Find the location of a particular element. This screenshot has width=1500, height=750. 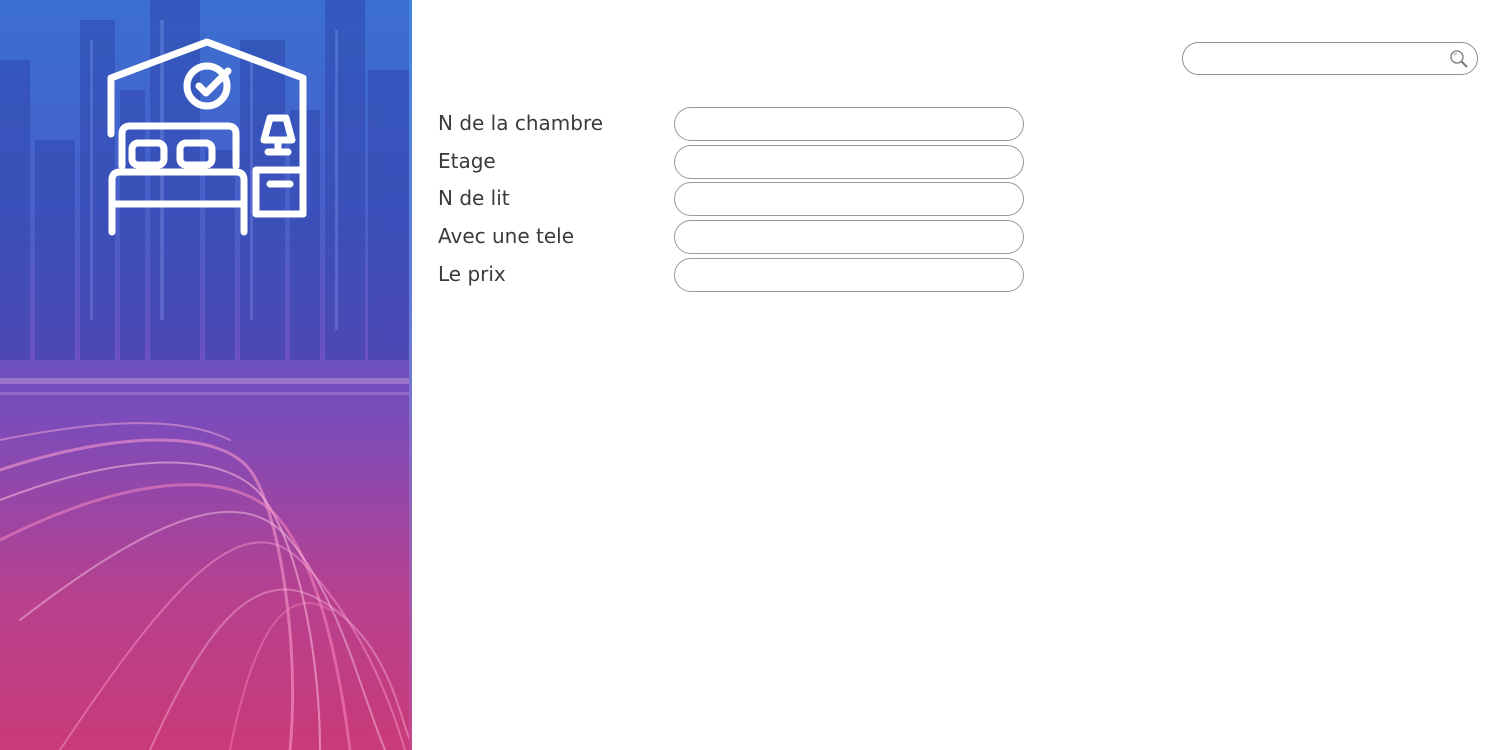

sidebar-divider is located at coordinates (410, 375).